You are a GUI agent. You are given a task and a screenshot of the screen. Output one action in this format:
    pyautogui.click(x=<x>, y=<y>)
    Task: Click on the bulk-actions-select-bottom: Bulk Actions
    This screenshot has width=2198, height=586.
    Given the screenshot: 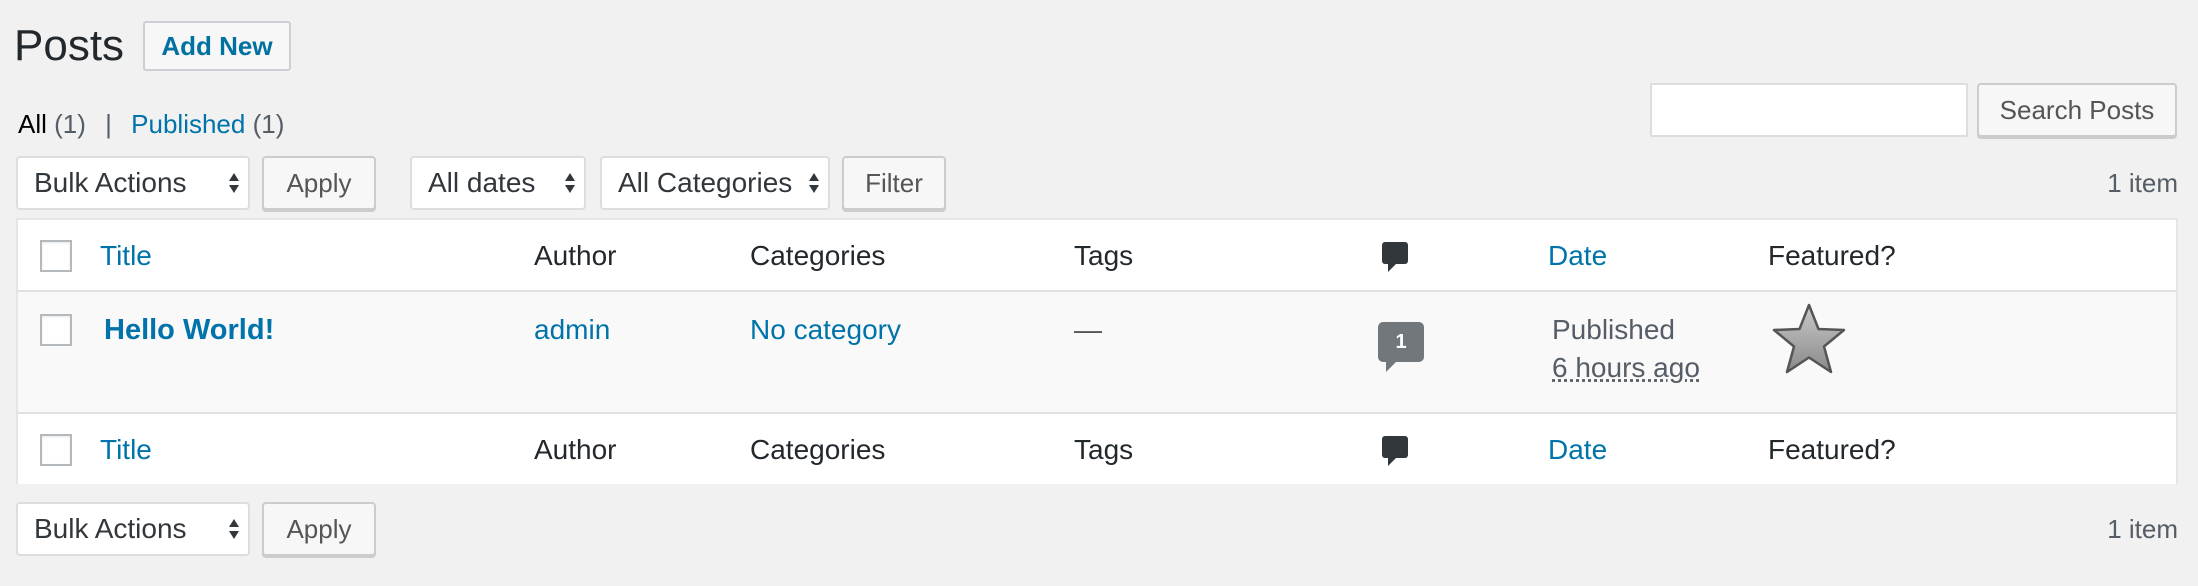 What is the action you would take?
    pyautogui.click(x=133, y=529)
    